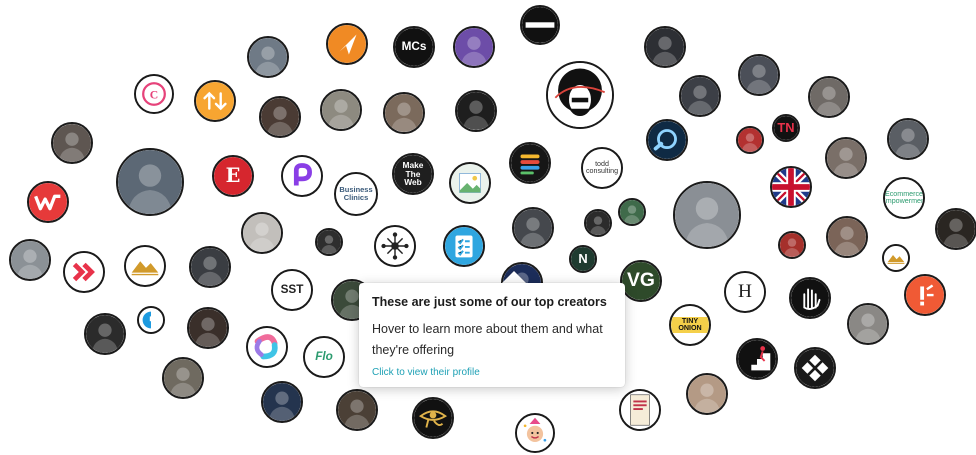 Image resolution: width=976 pixels, height=455 pixels. What do you see at coordinates (48, 202) in the screenshot?
I see `creator-red-w` at bounding box center [48, 202].